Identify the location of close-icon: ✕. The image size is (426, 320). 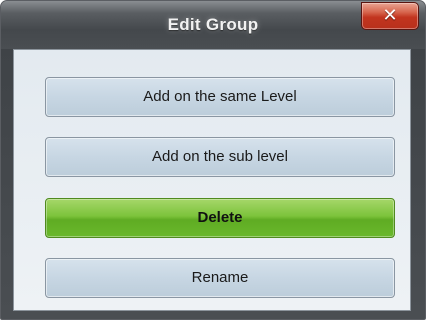
(390, 15).